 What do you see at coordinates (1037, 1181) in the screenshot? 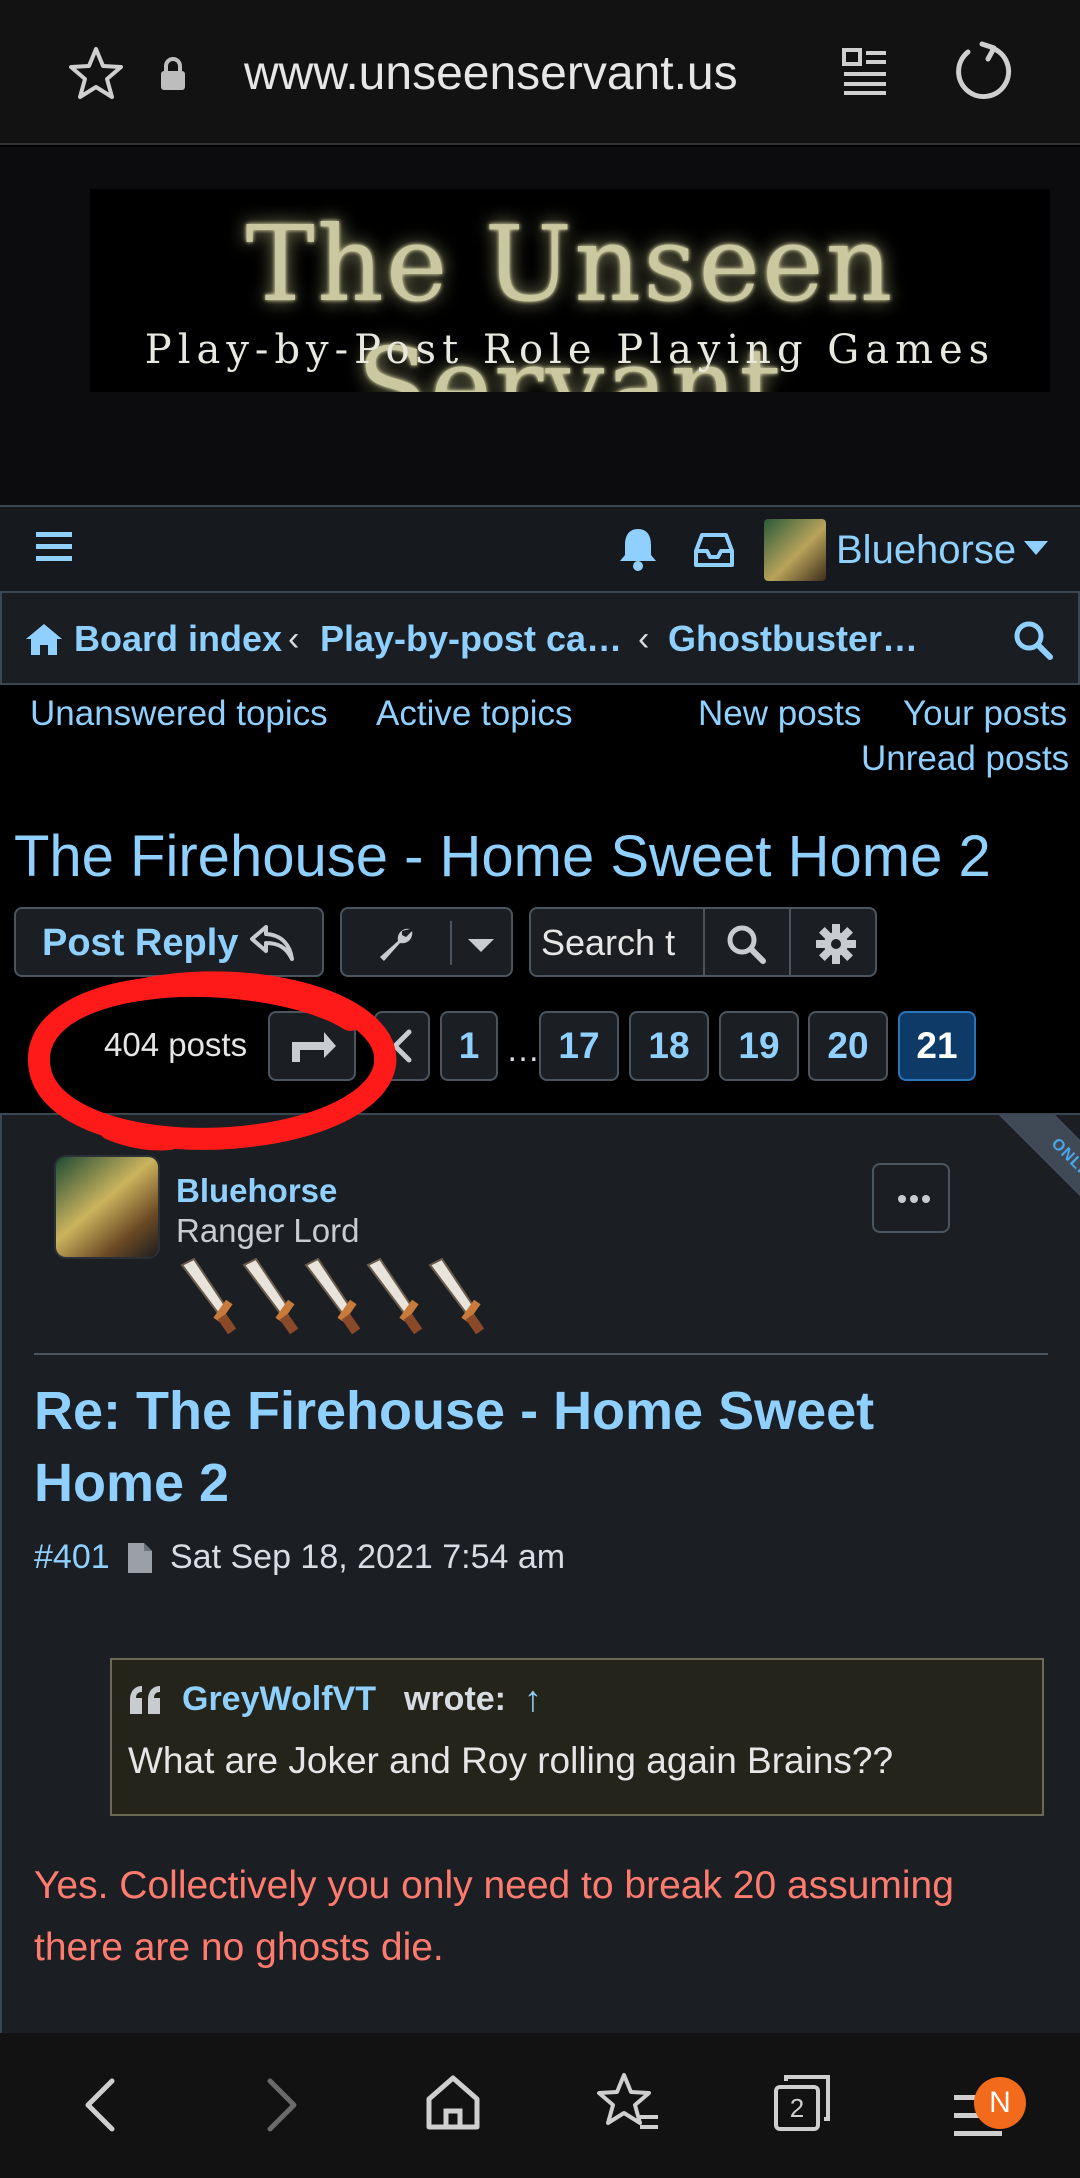
I see `online-ribbon: ONLINE` at bounding box center [1037, 1181].